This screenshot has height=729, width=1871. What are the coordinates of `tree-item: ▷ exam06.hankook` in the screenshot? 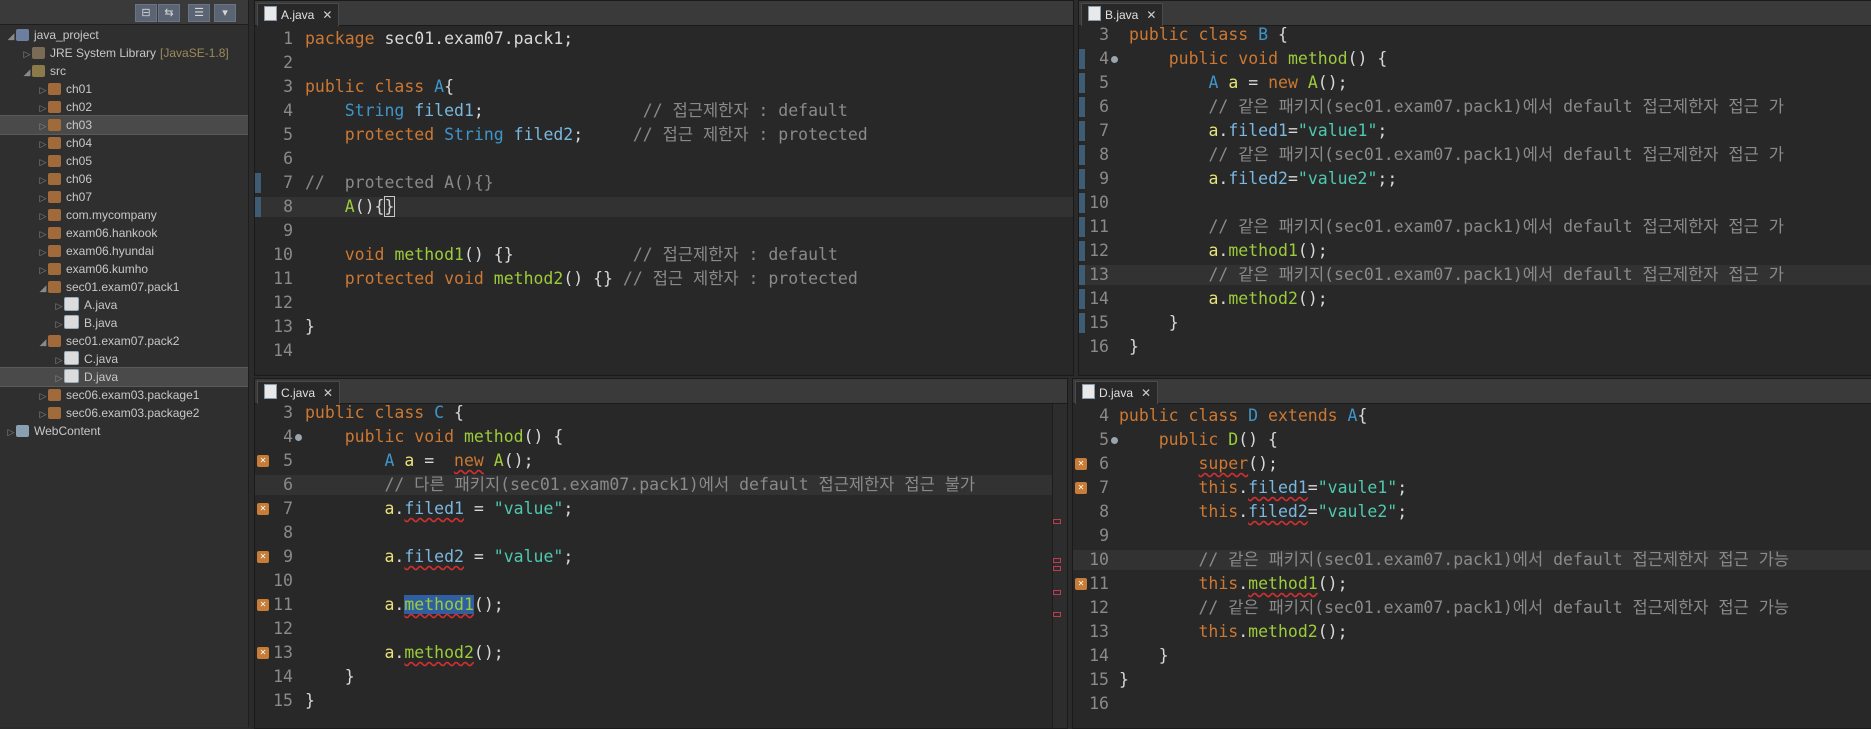 It's located at (124, 233).